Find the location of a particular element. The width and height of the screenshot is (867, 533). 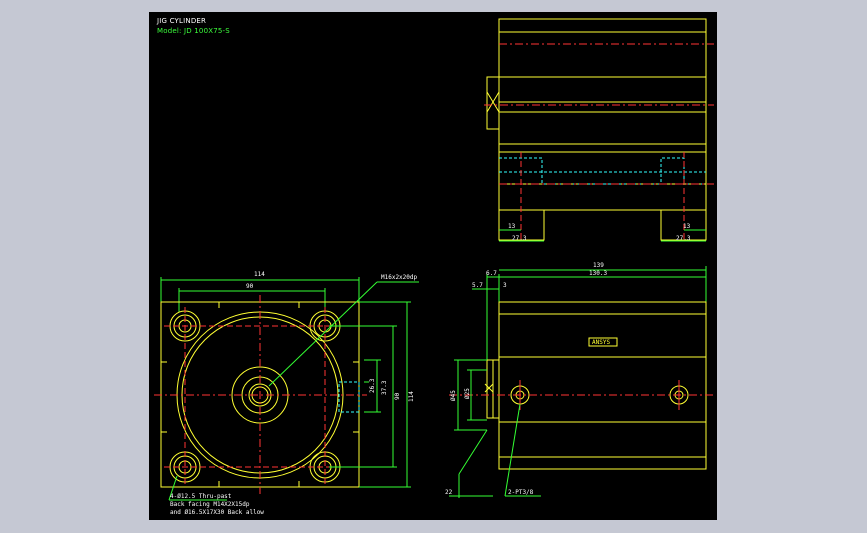

dim-side-ports: 2-PT3/8 is located at coordinates (521, 492).